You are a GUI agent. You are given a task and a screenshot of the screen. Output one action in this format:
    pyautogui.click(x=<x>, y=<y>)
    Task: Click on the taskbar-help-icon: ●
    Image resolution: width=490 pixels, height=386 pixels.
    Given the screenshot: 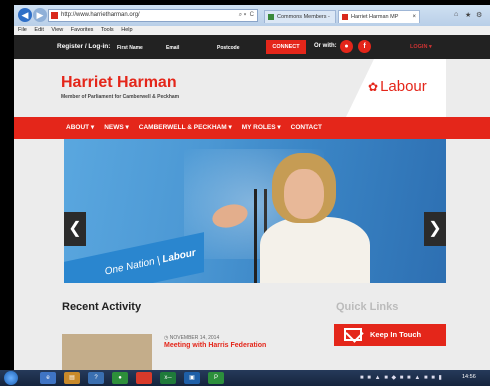 What is the action you would take?
    pyautogui.click(x=120, y=378)
    